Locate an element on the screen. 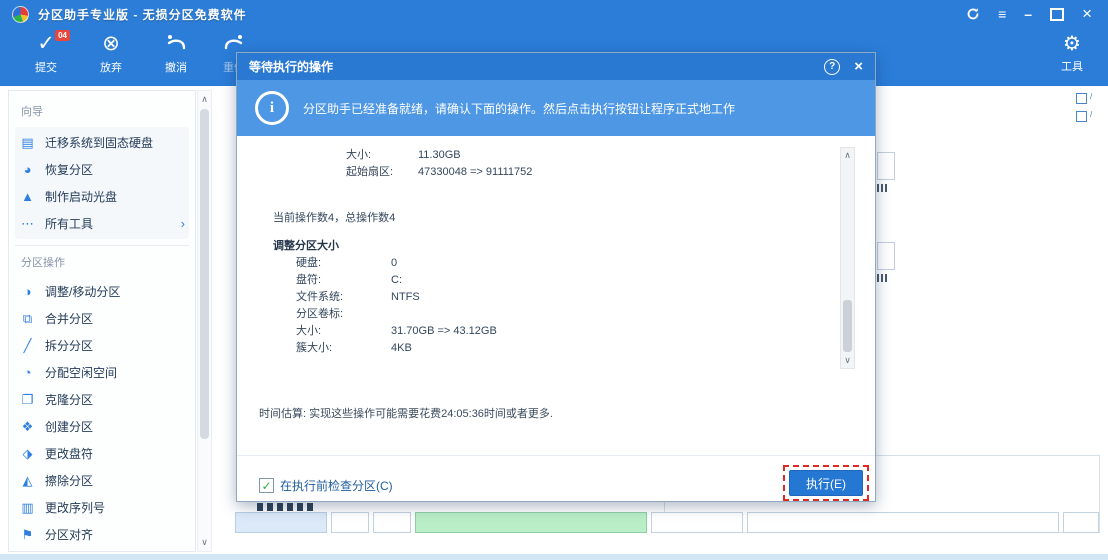 The width and height of the screenshot is (1108, 560). partition-segment-green is located at coordinates (531, 522).